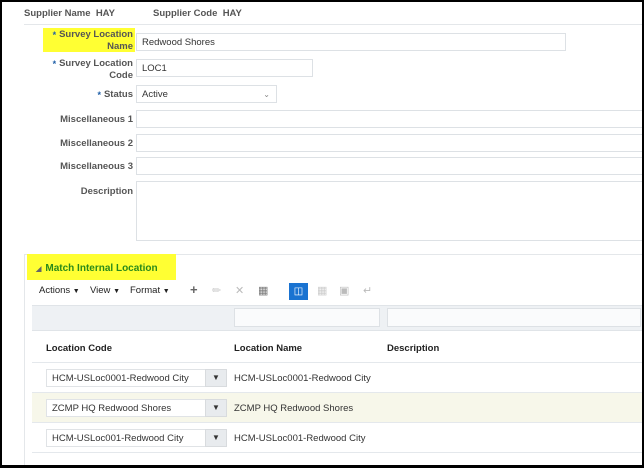  What do you see at coordinates (389, 211) in the screenshot?
I see `description-textarea` at bounding box center [389, 211].